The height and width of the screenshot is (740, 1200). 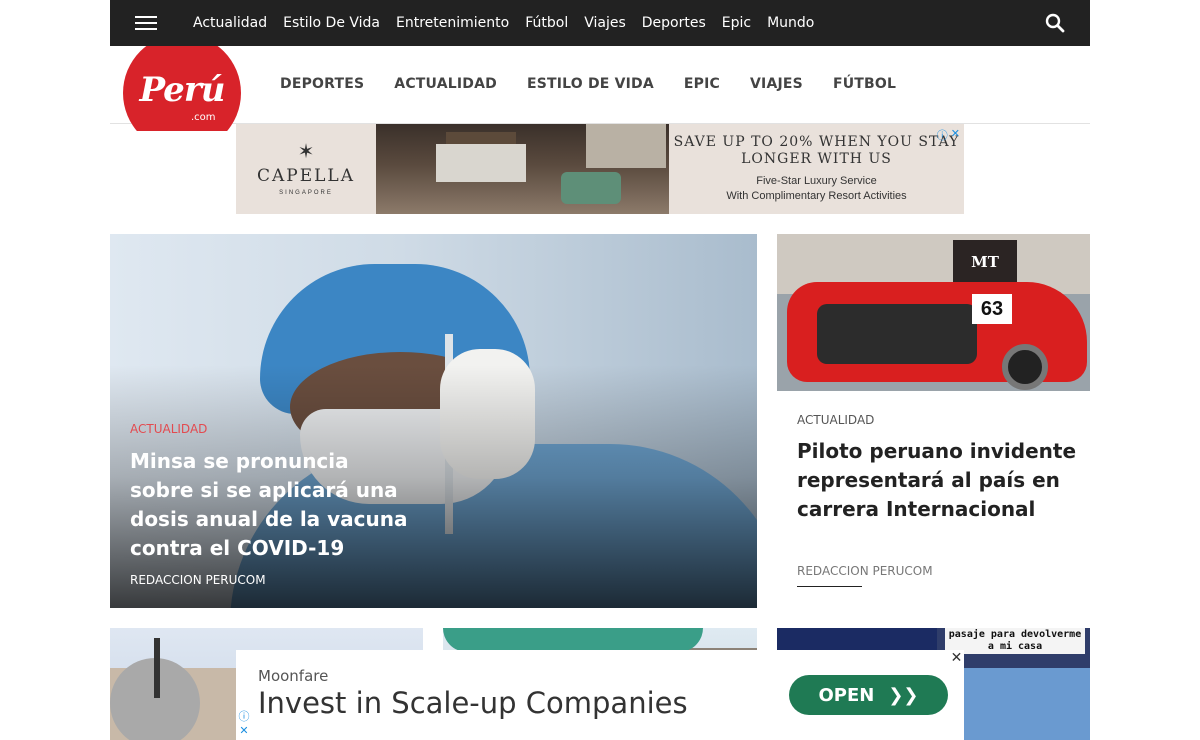 I want to click on logo-wordmark: Perú, so click(x=182, y=90).